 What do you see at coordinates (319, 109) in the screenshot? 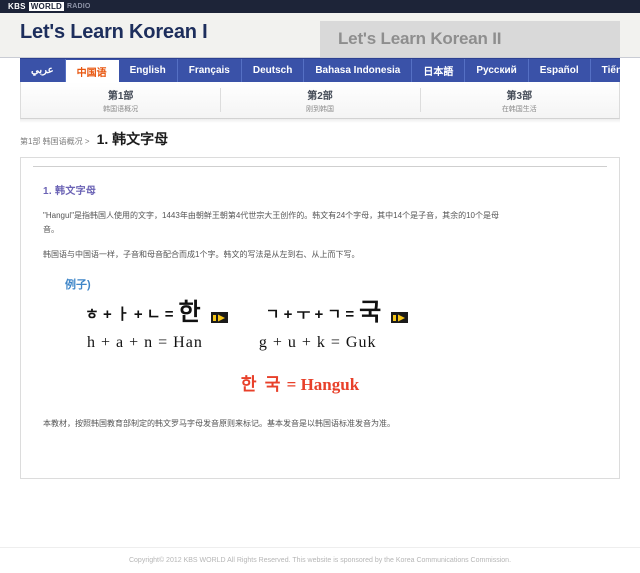
I see `part-subtitle: 刚到韩国` at bounding box center [319, 109].